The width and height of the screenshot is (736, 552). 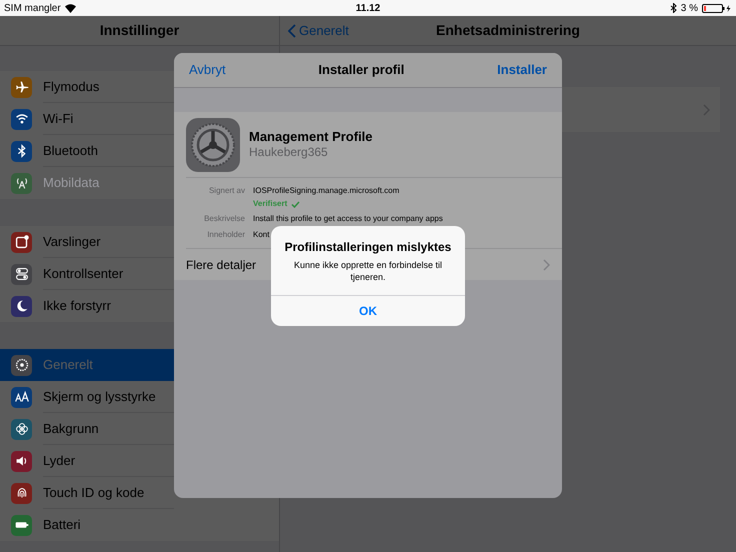 What do you see at coordinates (270, 204) in the screenshot?
I see `verified-text: Verifisert` at bounding box center [270, 204].